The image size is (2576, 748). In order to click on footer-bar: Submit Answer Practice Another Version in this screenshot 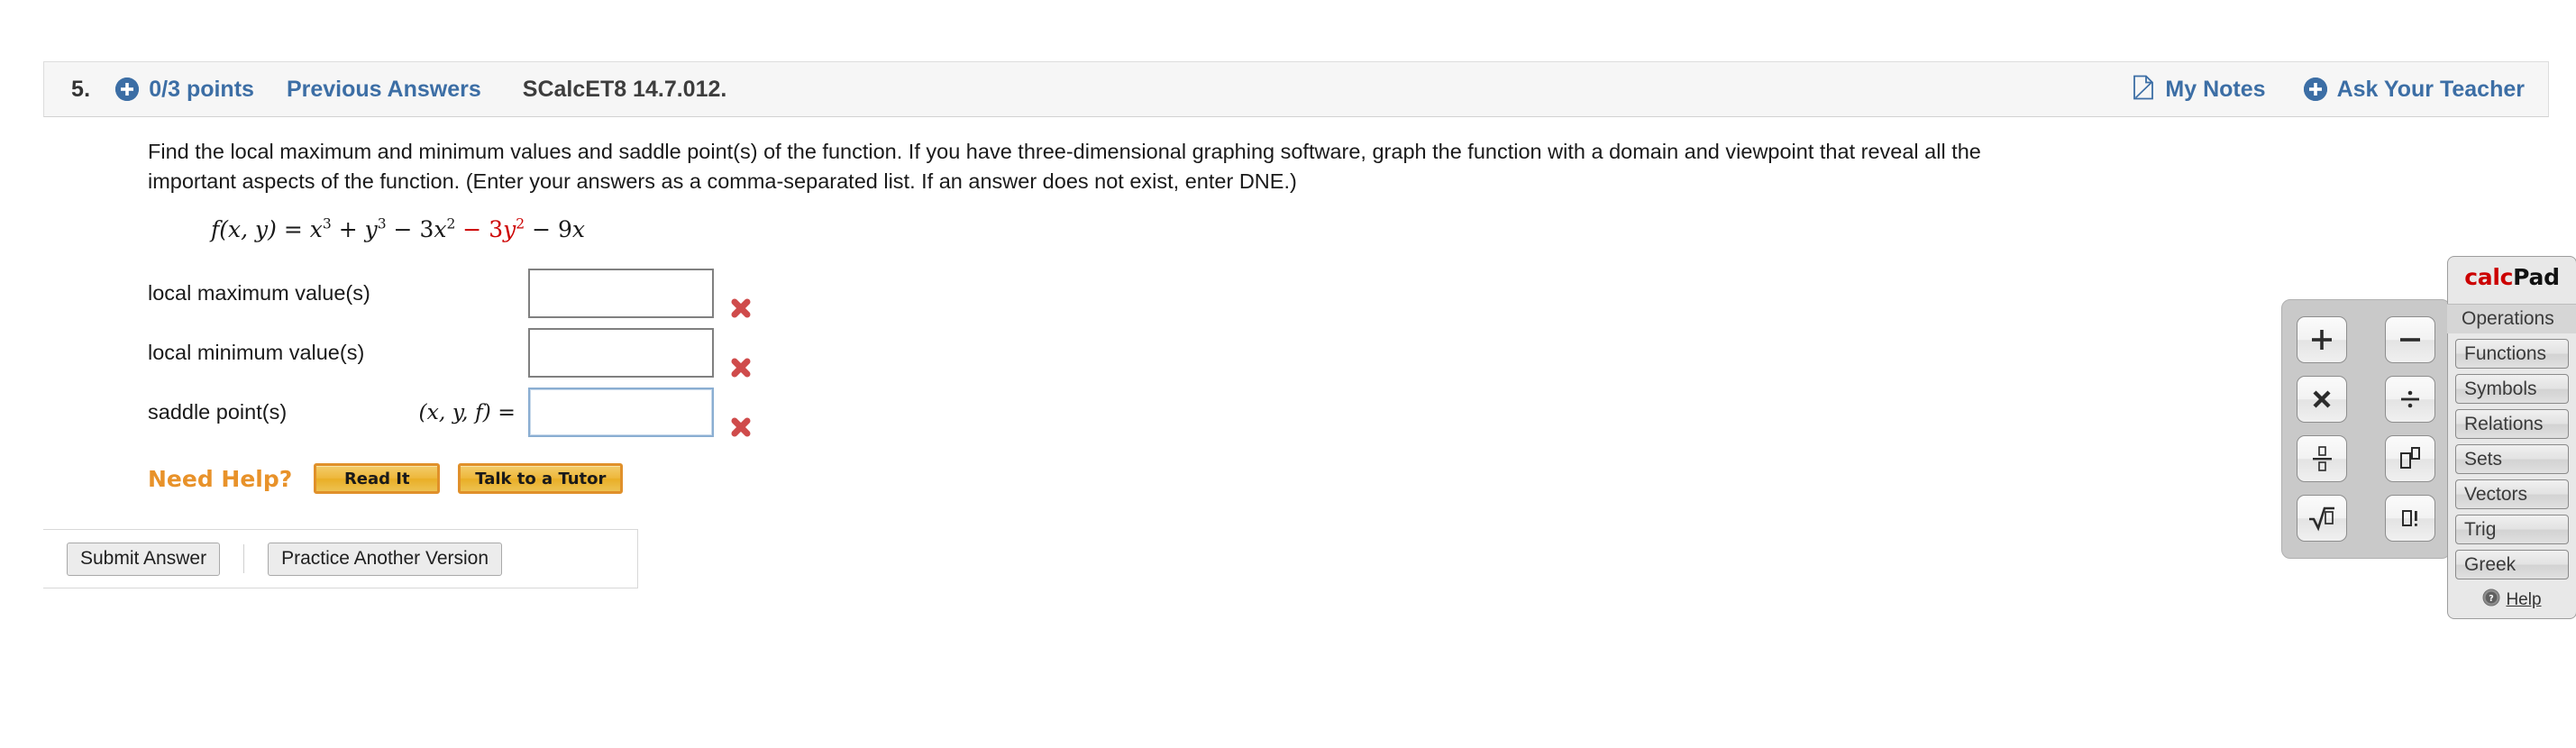, I will do `click(340, 558)`.